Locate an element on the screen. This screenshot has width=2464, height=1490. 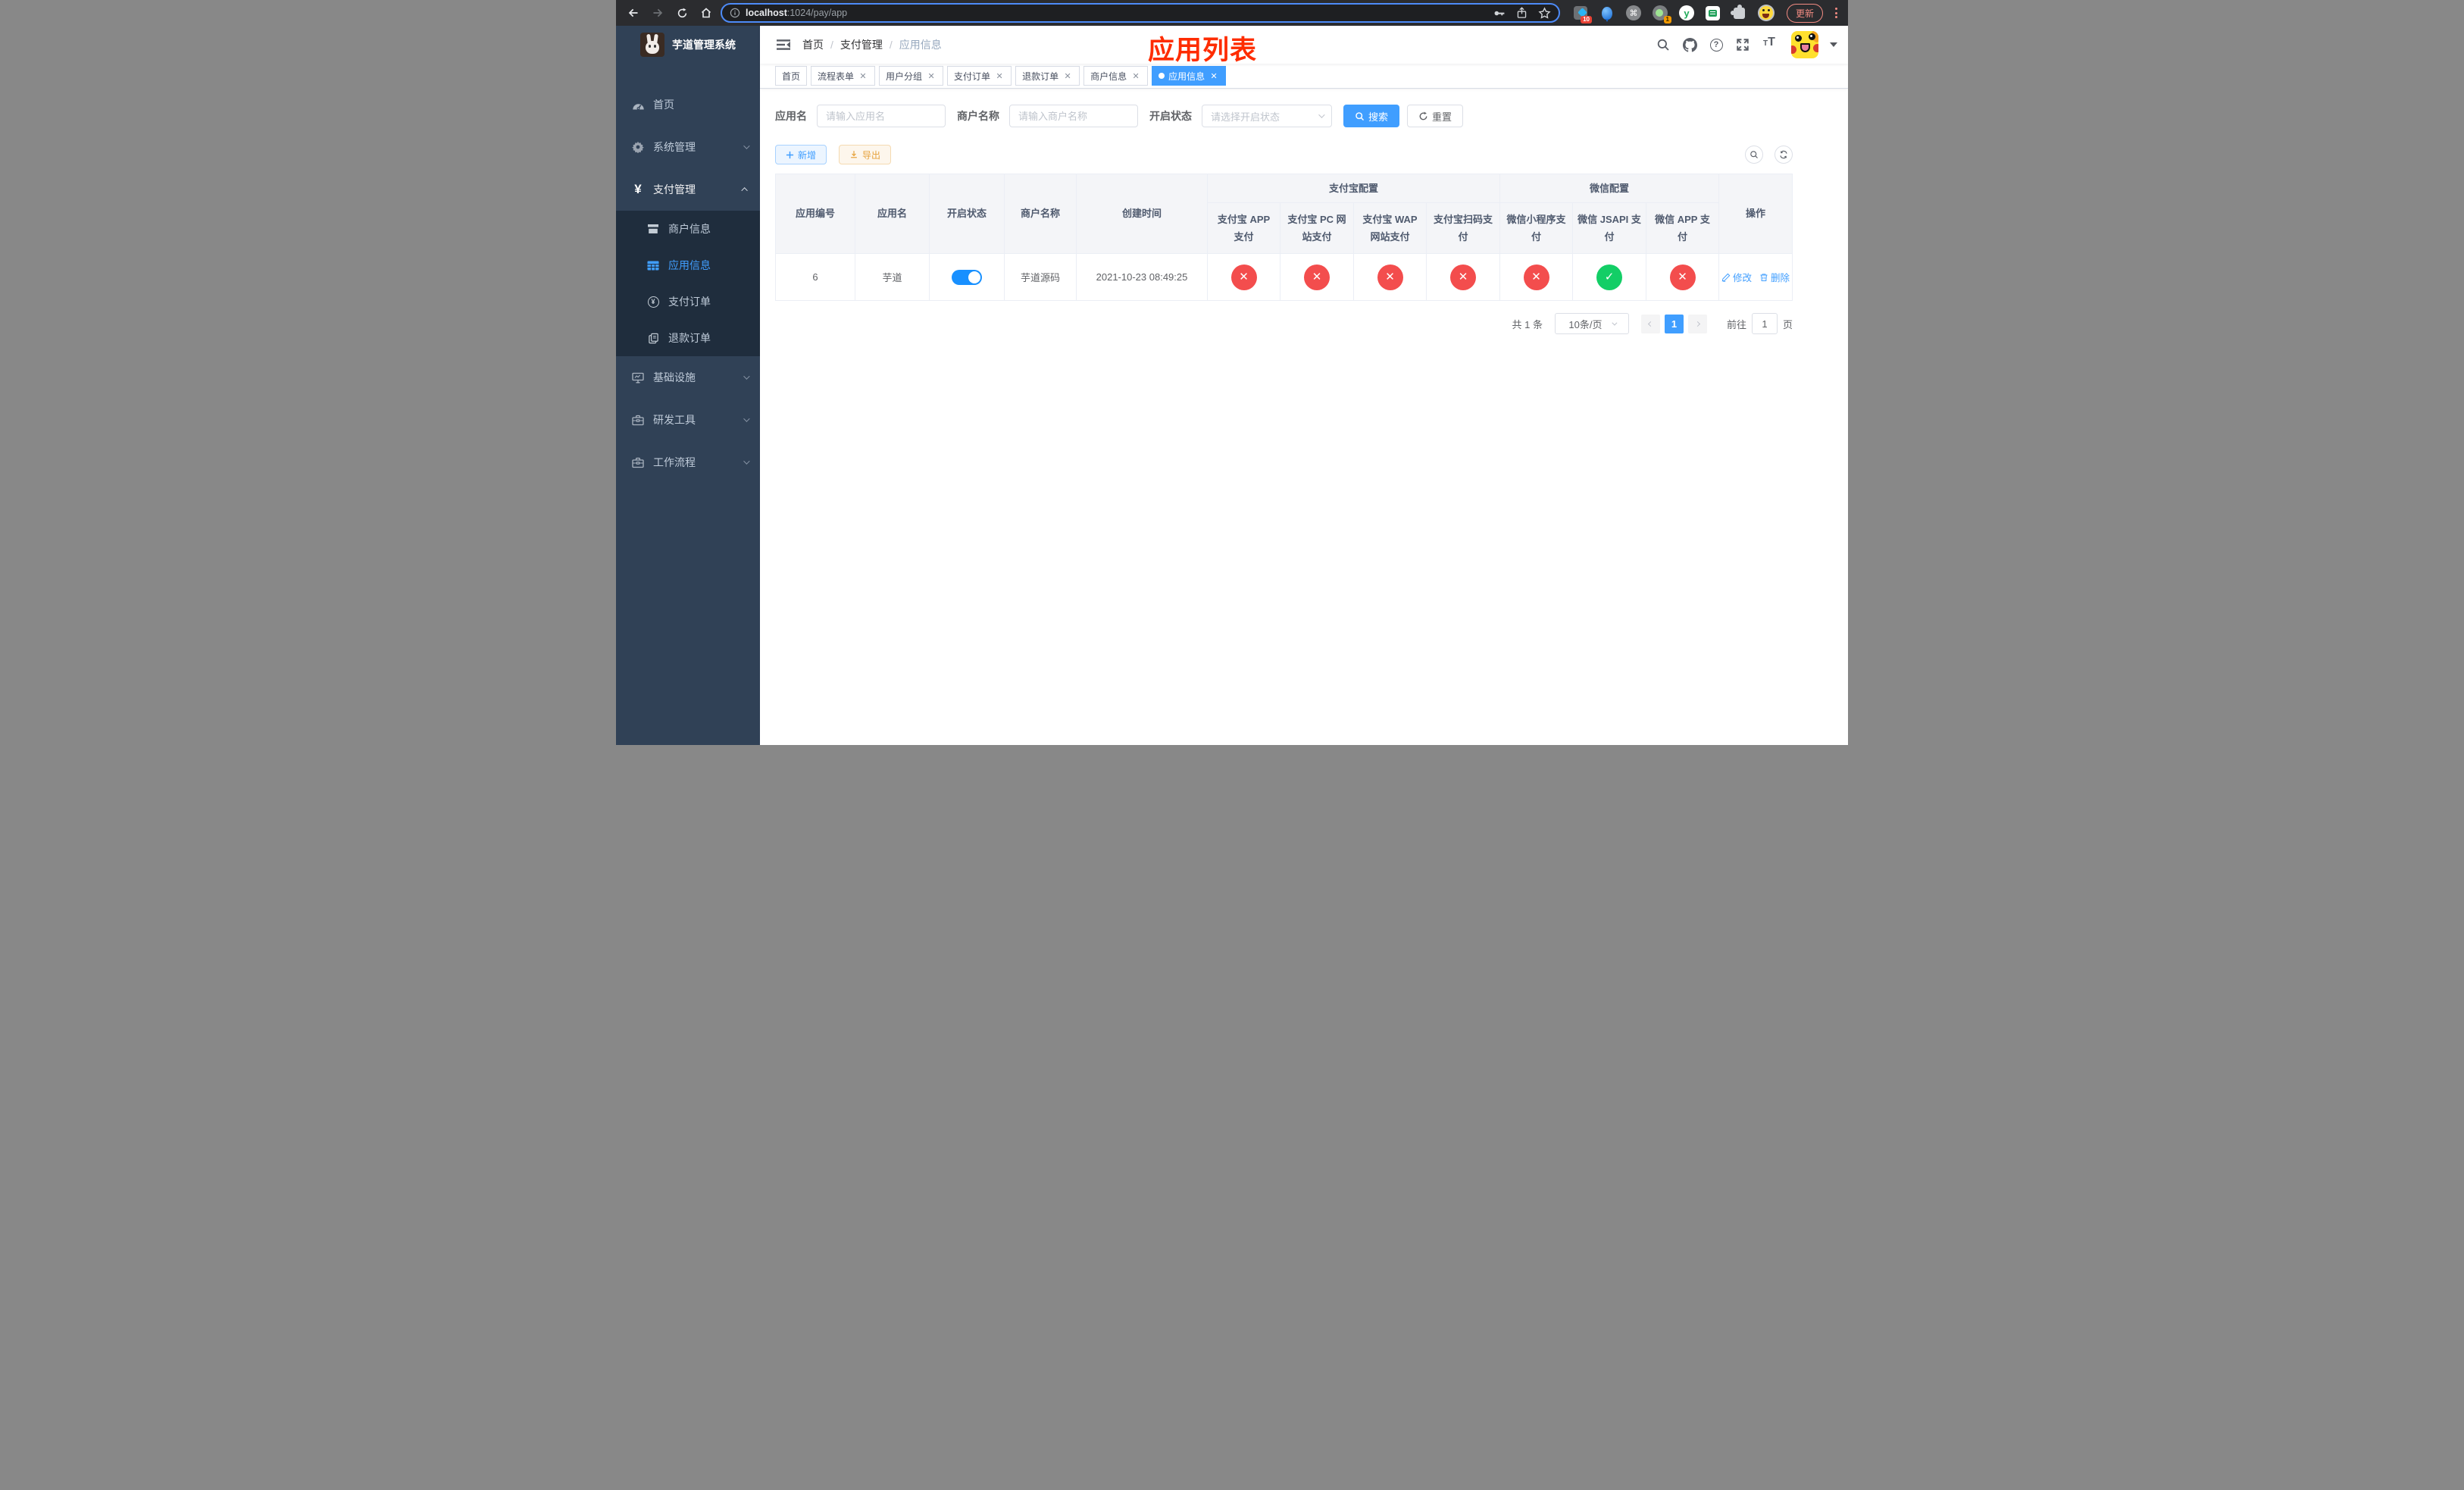
extension-avatar-icon: 1 is located at coordinates (1661, 14).